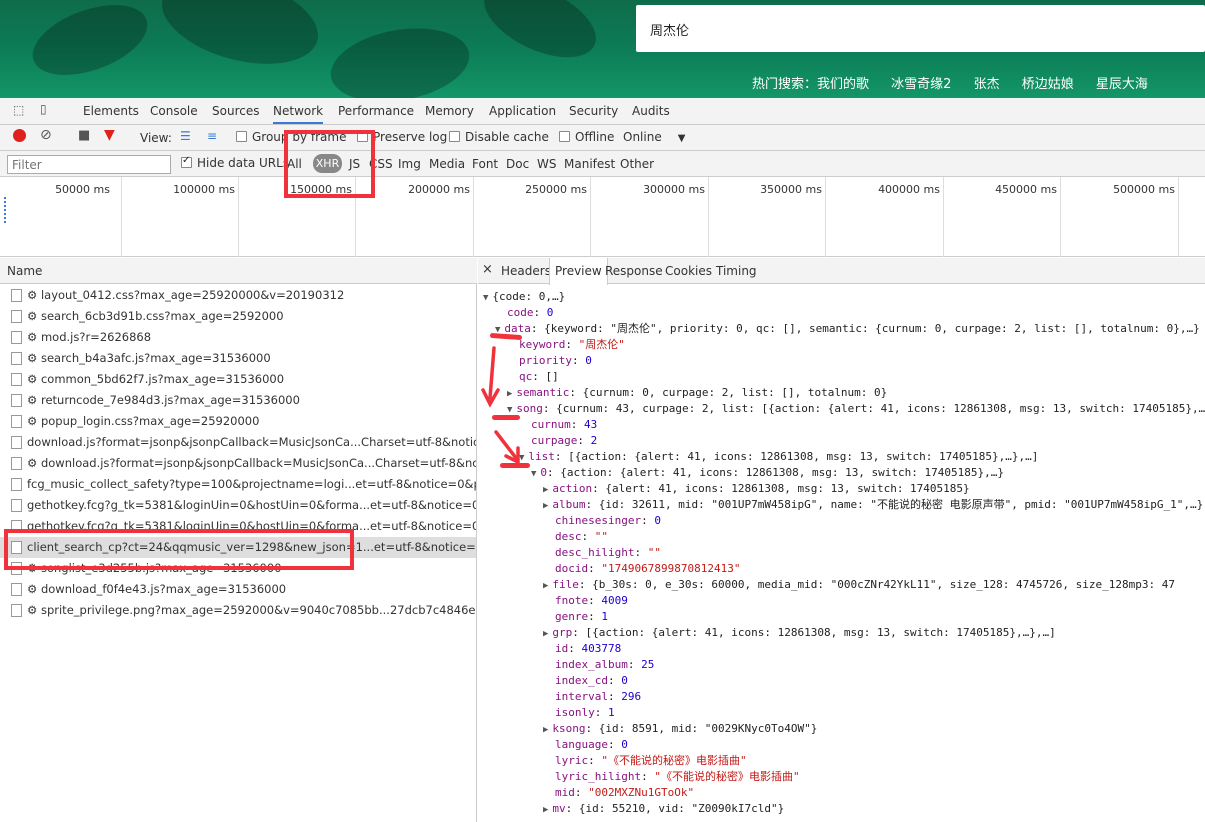  What do you see at coordinates (89, 164) in the screenshot?
I see `filter-input` at bounding box center [89, 164].